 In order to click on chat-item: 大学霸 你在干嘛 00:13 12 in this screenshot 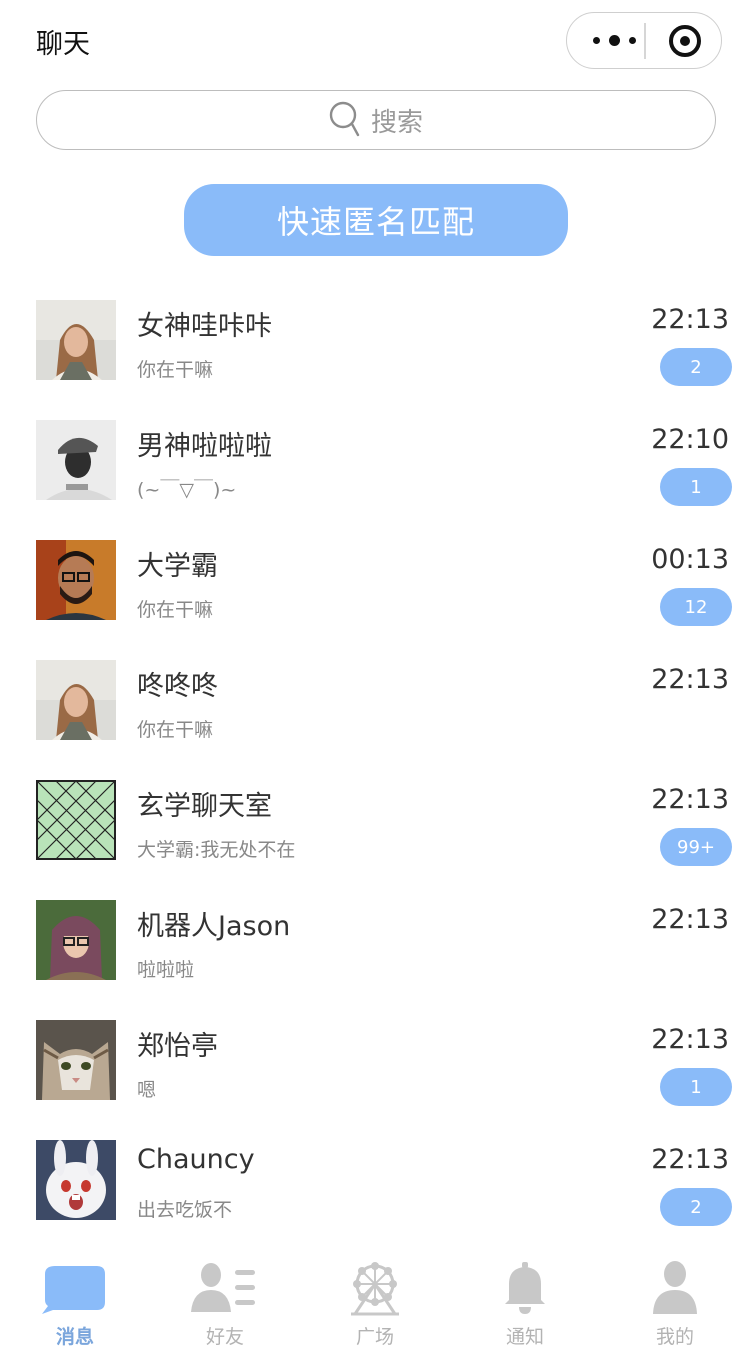, I will do `click(375, 580)`.